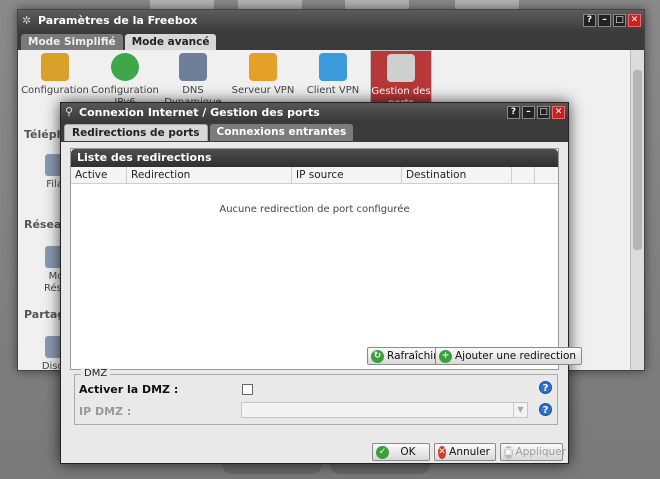 The height and width of the screenshot is (479, 660). What do you see at coordinates (99, 175) in the screenshot?
I see `column-header-active: Active` at bounding box center [99, 175].